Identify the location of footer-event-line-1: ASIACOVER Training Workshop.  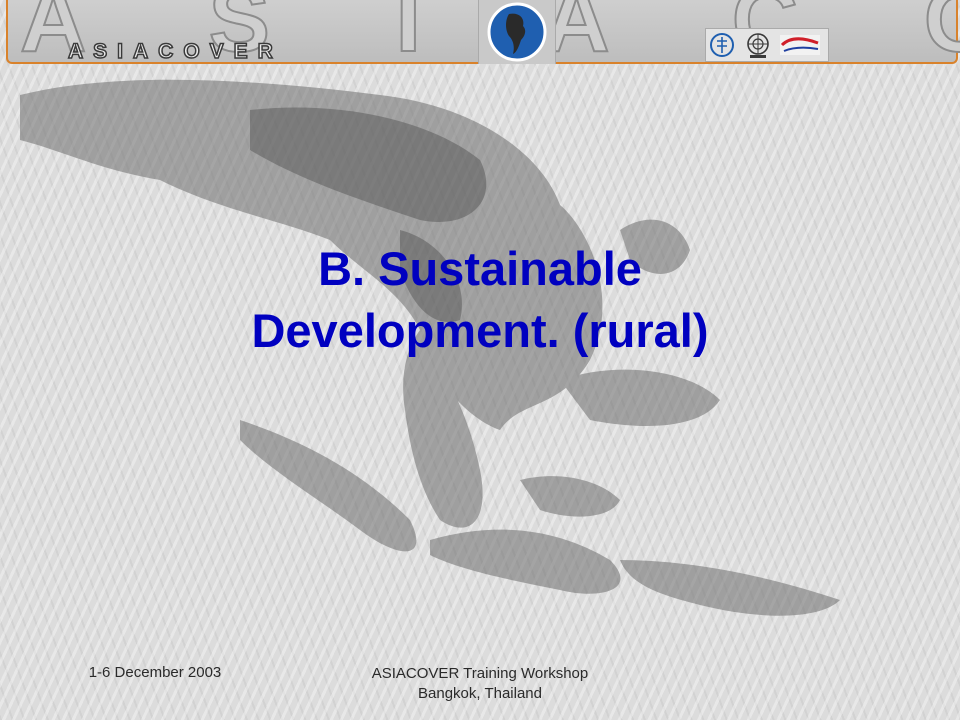
(480, 673).